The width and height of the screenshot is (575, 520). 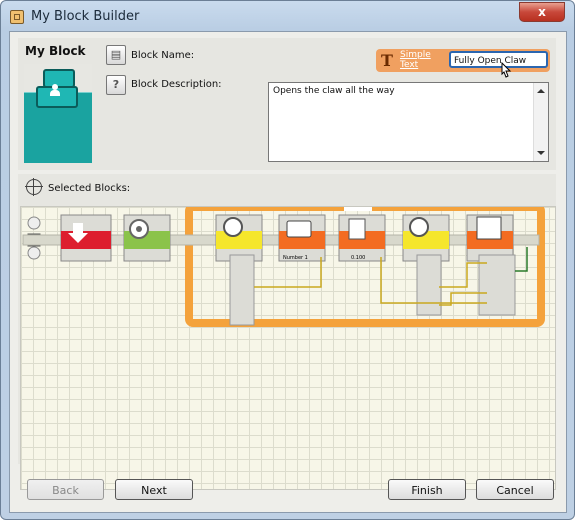 I want to click on selected-blocks-label: Selected Blocks:, so click(x=89, y=188).